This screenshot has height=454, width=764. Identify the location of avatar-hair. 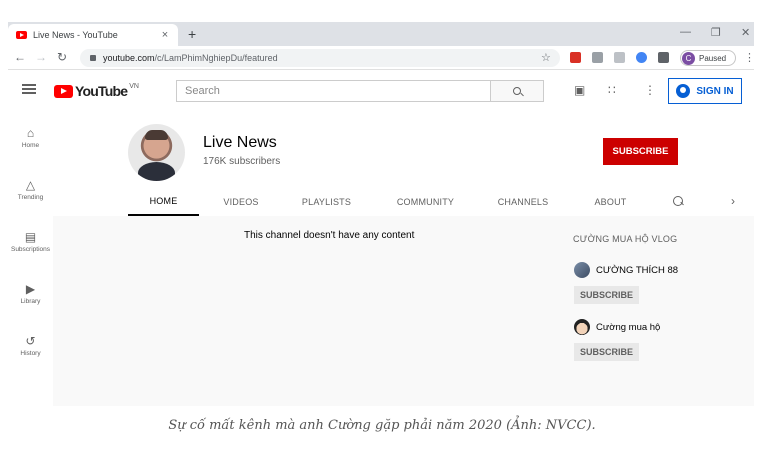
(156, 135).